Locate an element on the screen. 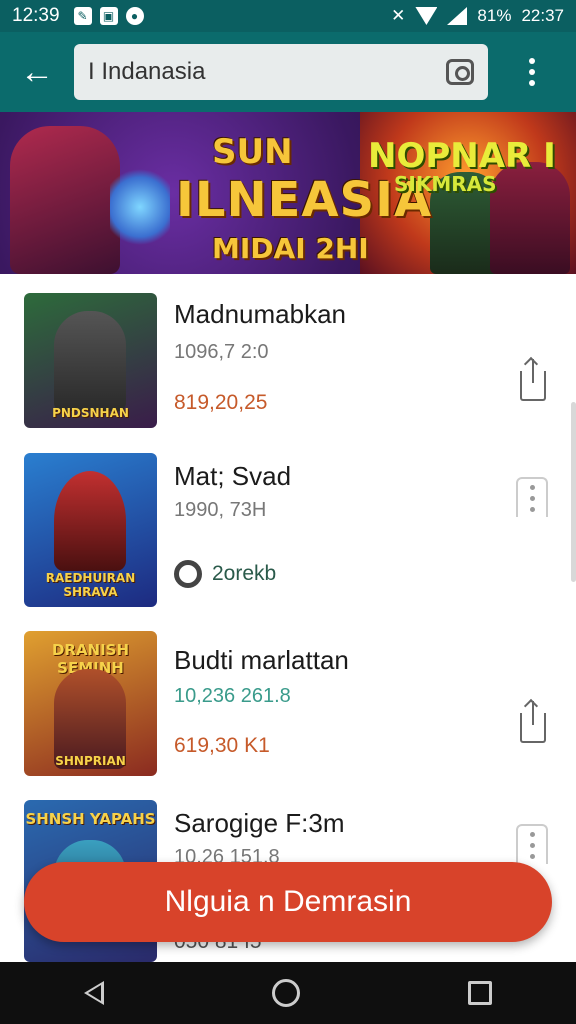 Image resolution: width=576 pixels, height=1024 pixels. item-title: Sarogige F:3m is located at coordinates (259, 823).